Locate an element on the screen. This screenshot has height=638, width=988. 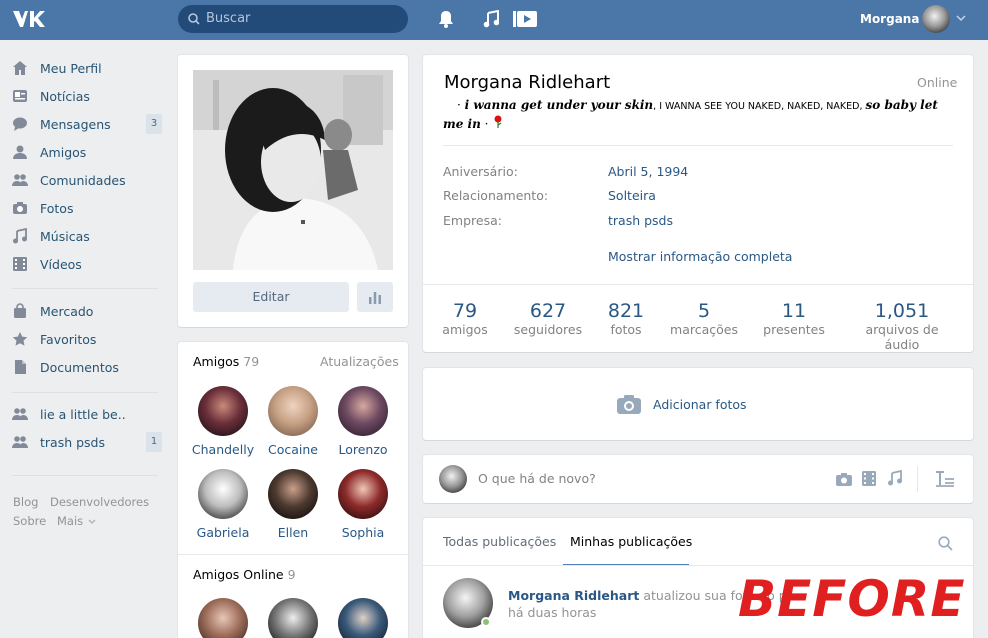
tab-my-posts: Minhas publicações is located at coordinates (631, 541).